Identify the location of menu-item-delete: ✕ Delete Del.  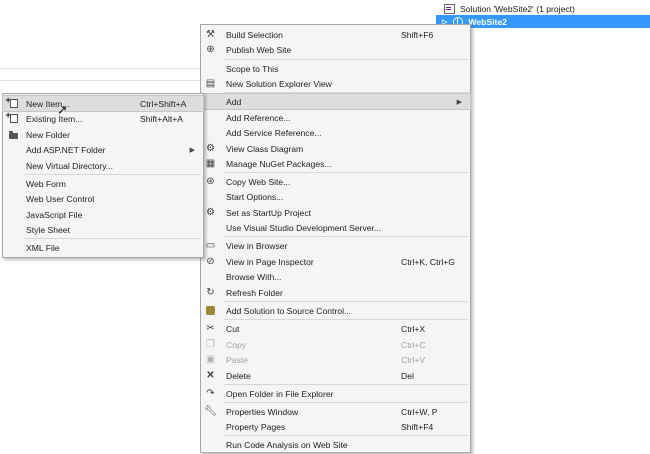
(335, 375).